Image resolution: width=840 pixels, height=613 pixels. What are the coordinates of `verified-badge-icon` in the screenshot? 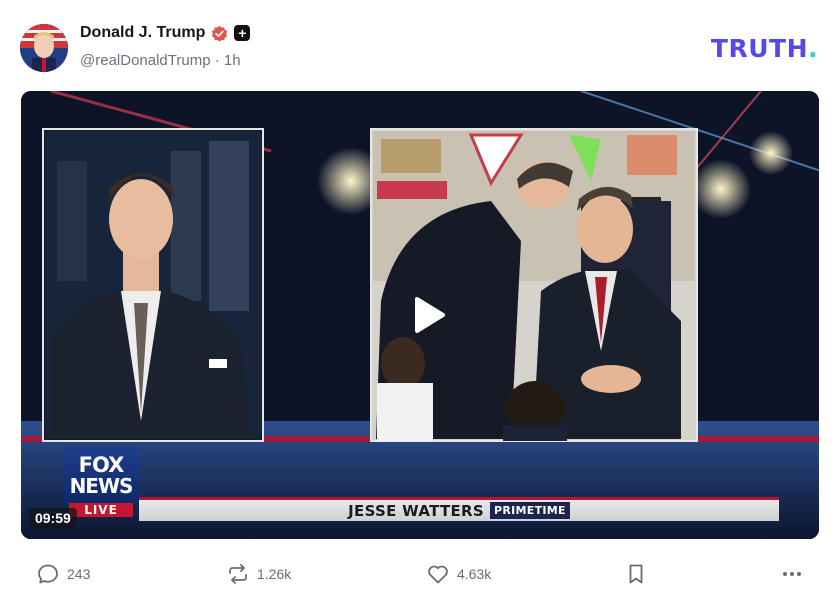 It's located at (220, 33).